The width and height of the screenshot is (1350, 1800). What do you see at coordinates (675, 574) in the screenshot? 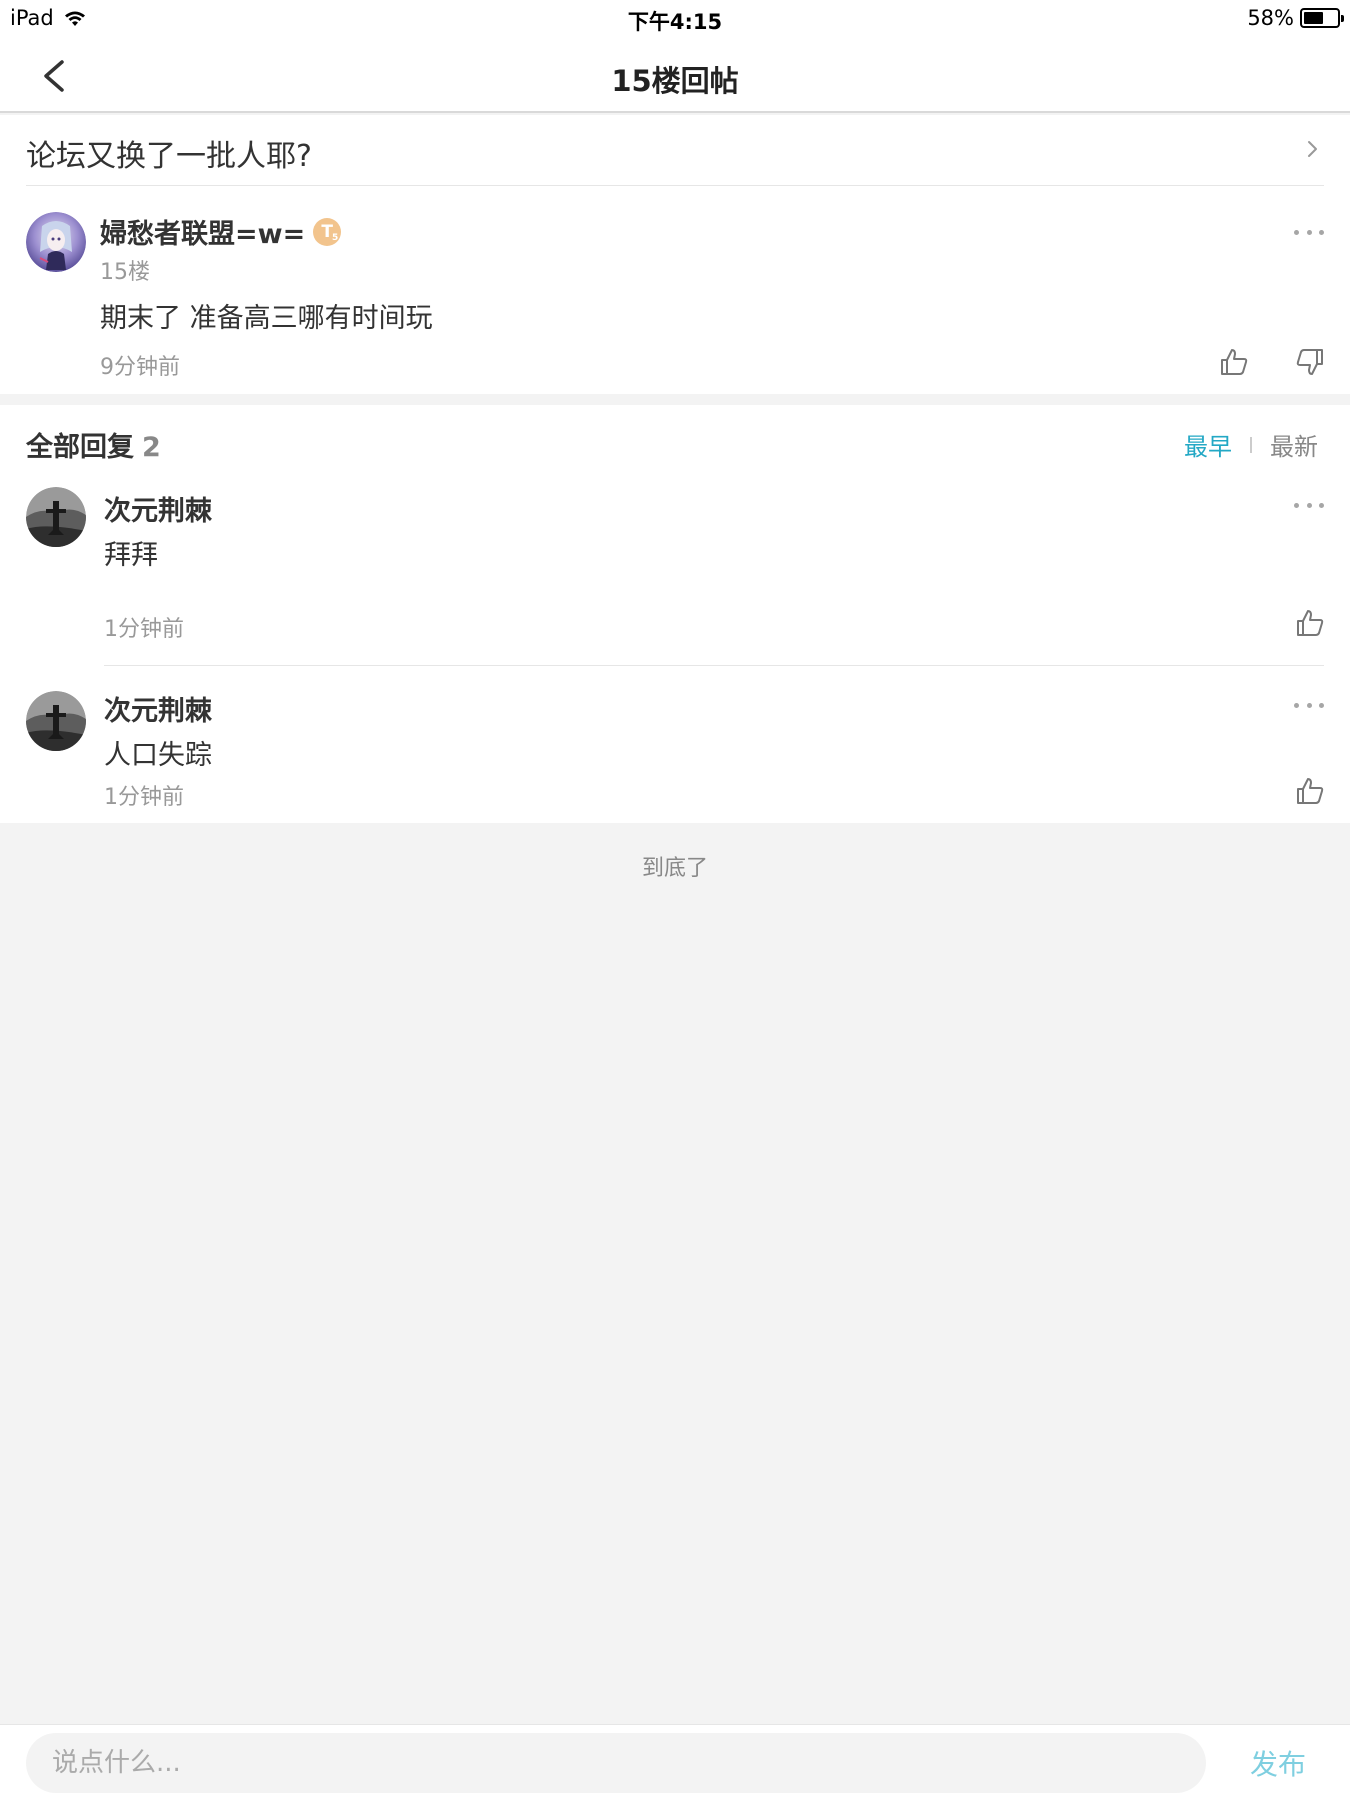
I see `reply-item: 次元荆棘 拜拜 1分钟前` at bounding box center [675, 574].